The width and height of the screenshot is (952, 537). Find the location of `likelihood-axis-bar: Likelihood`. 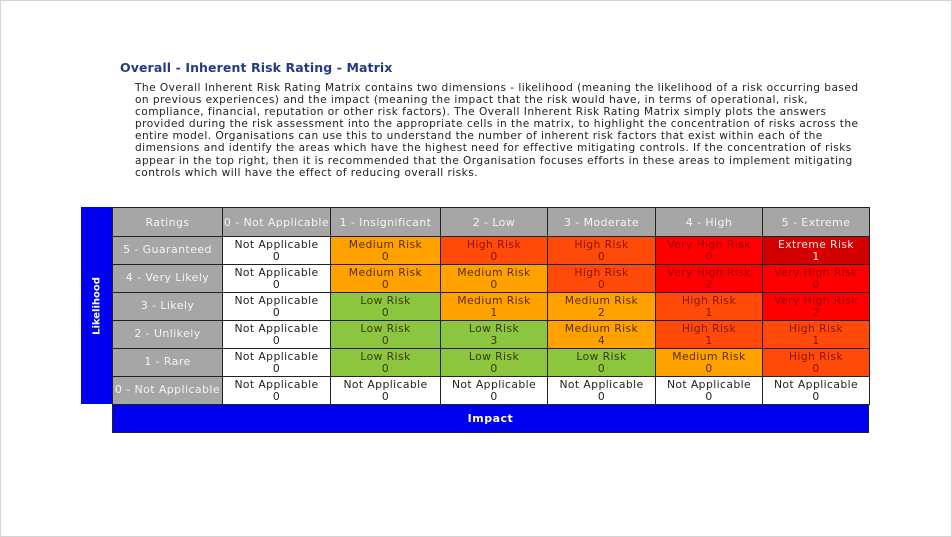

likelihood-axis-bar: Likelihood is located at coordinates (97, 305).